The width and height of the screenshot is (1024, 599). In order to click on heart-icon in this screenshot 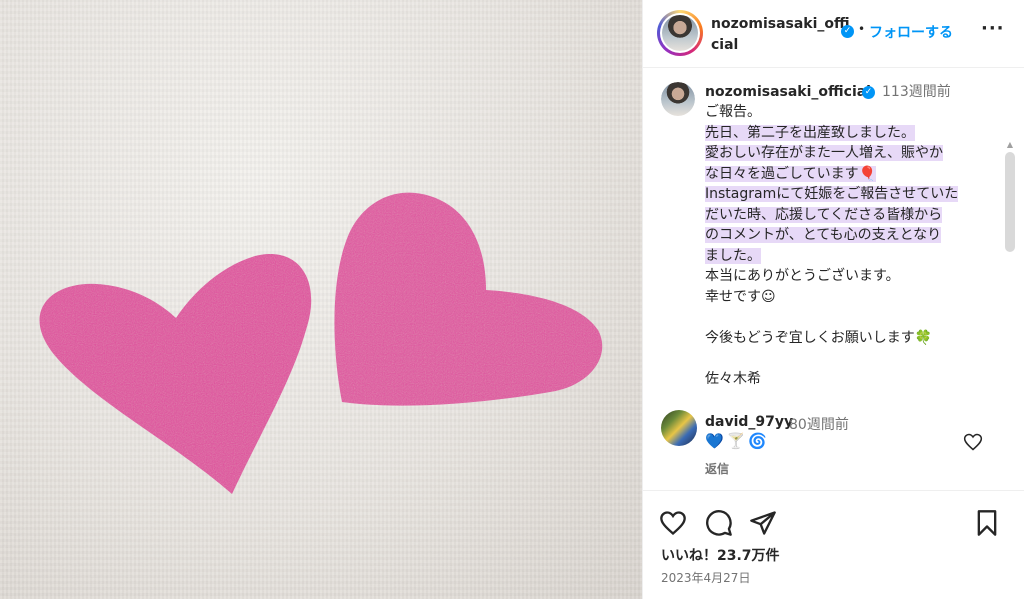, I will do `click(673, 523)`.